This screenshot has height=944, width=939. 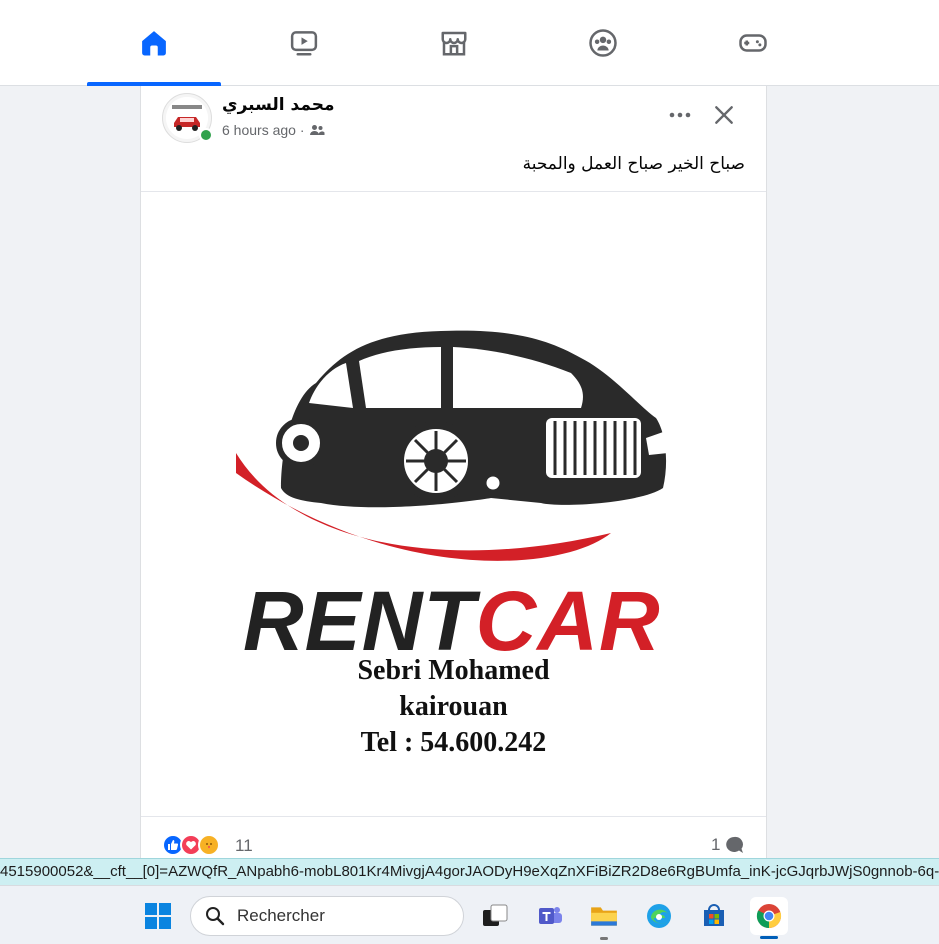 I want to click on task-view-button, so click(x=495, y=916).